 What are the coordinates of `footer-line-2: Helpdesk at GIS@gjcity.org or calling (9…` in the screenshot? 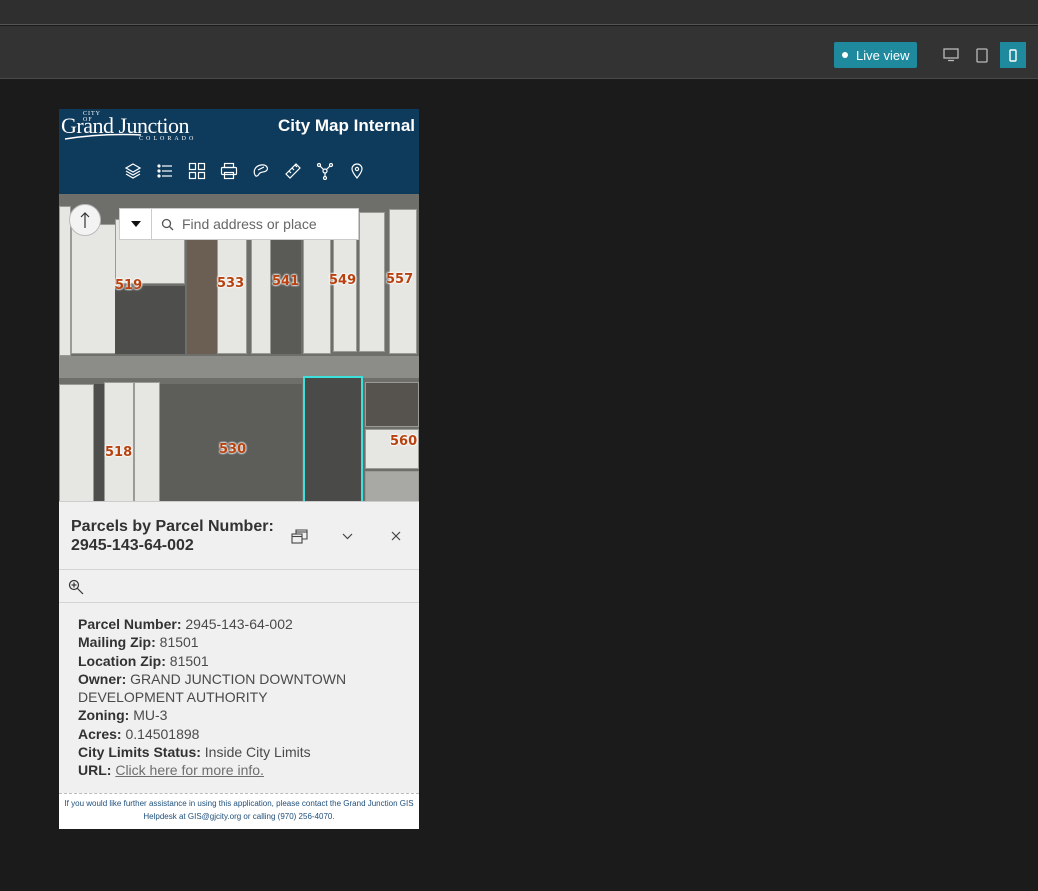 It's located at (239, 816).